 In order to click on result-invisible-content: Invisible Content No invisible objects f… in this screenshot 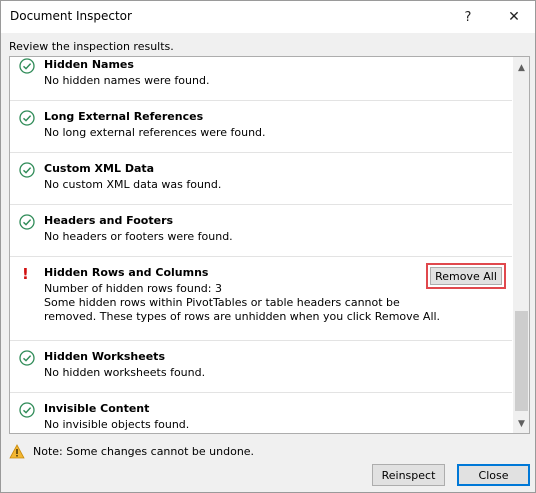, I will do `click(261, 413)`.